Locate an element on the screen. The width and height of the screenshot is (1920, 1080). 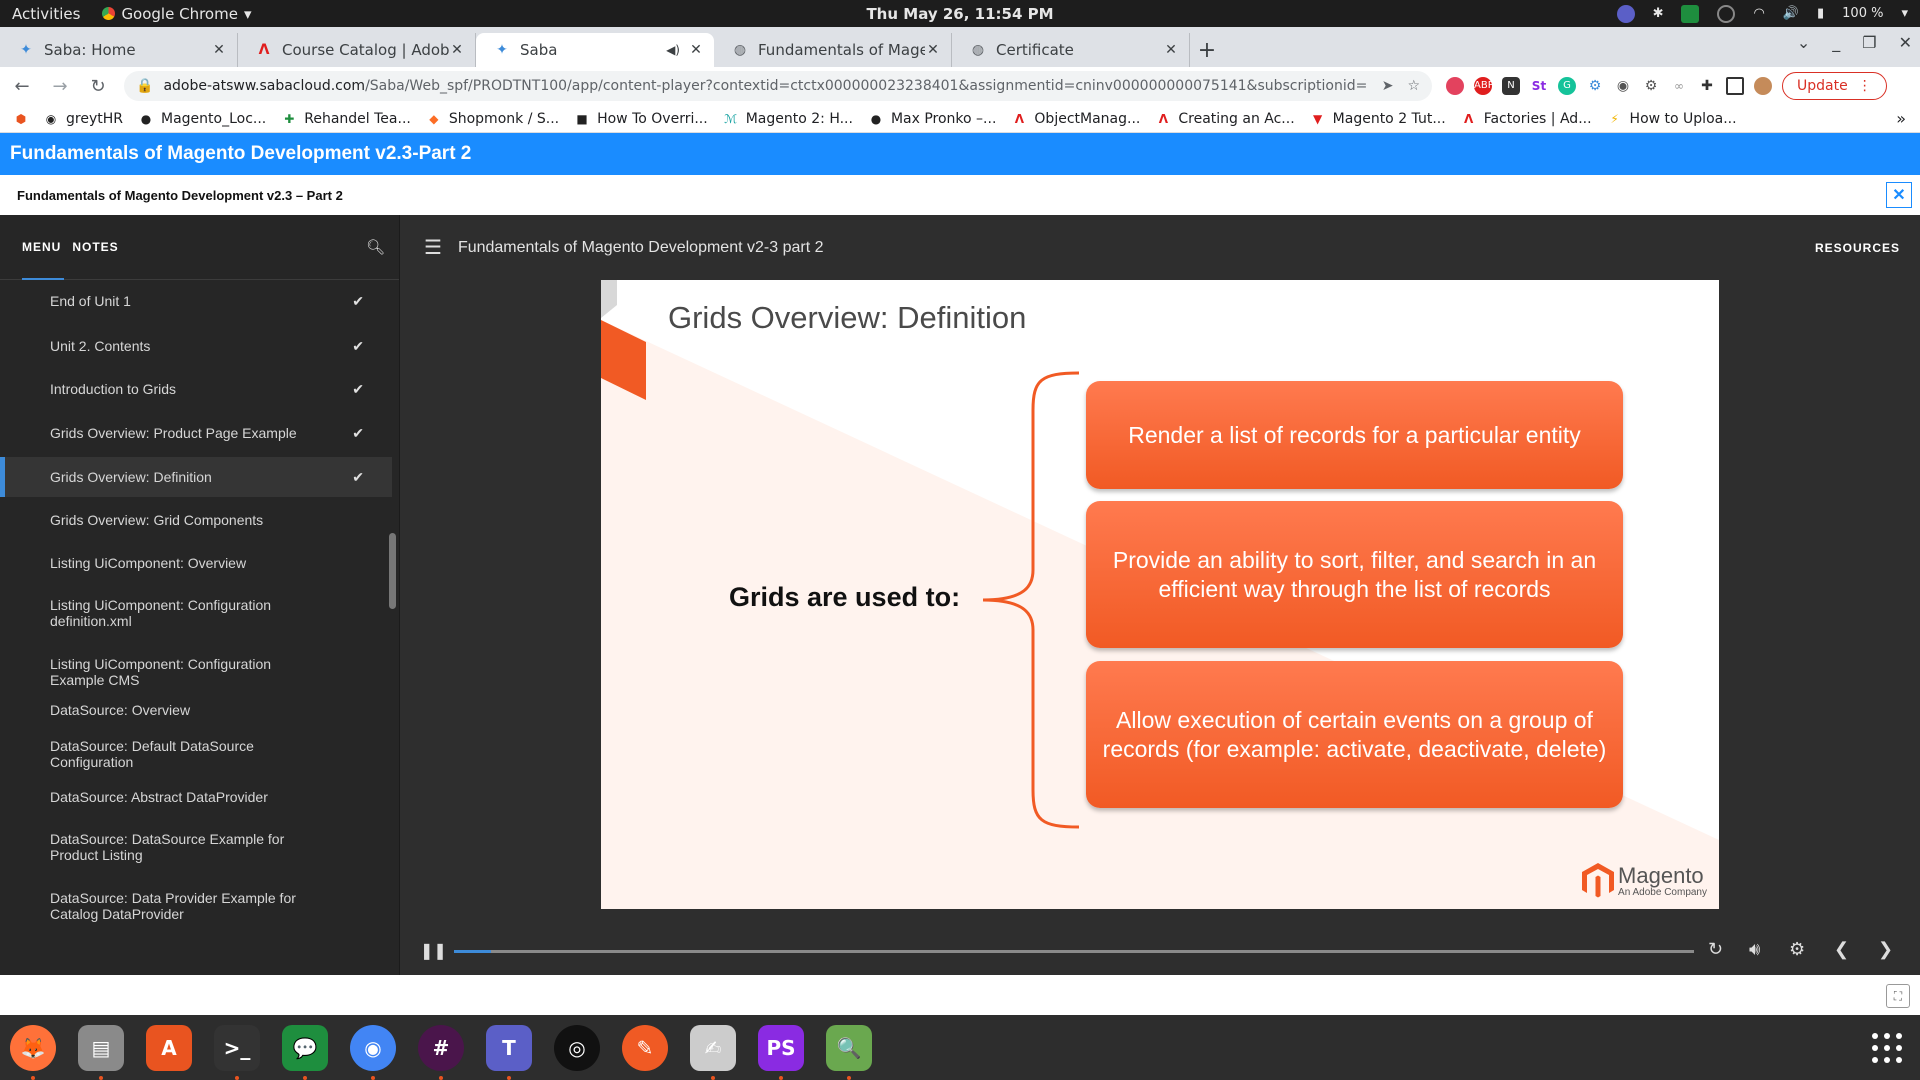
settings-extension-icon: ⚙ is located at coordinates (1651, 86).